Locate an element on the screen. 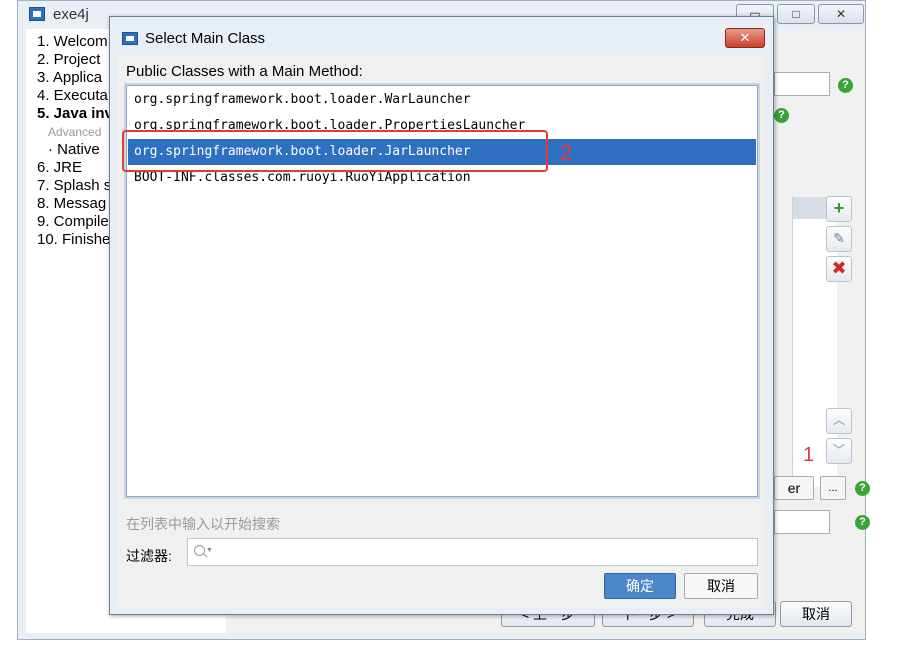  class-list-label: Public Classes with a Main Method: is located at coordinates (244, 71).